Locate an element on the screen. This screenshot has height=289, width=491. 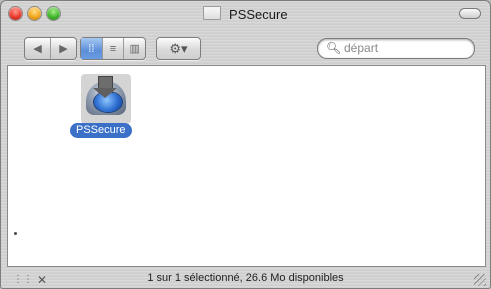
list-view-button: ≡ is located at coordinates (112, 48).